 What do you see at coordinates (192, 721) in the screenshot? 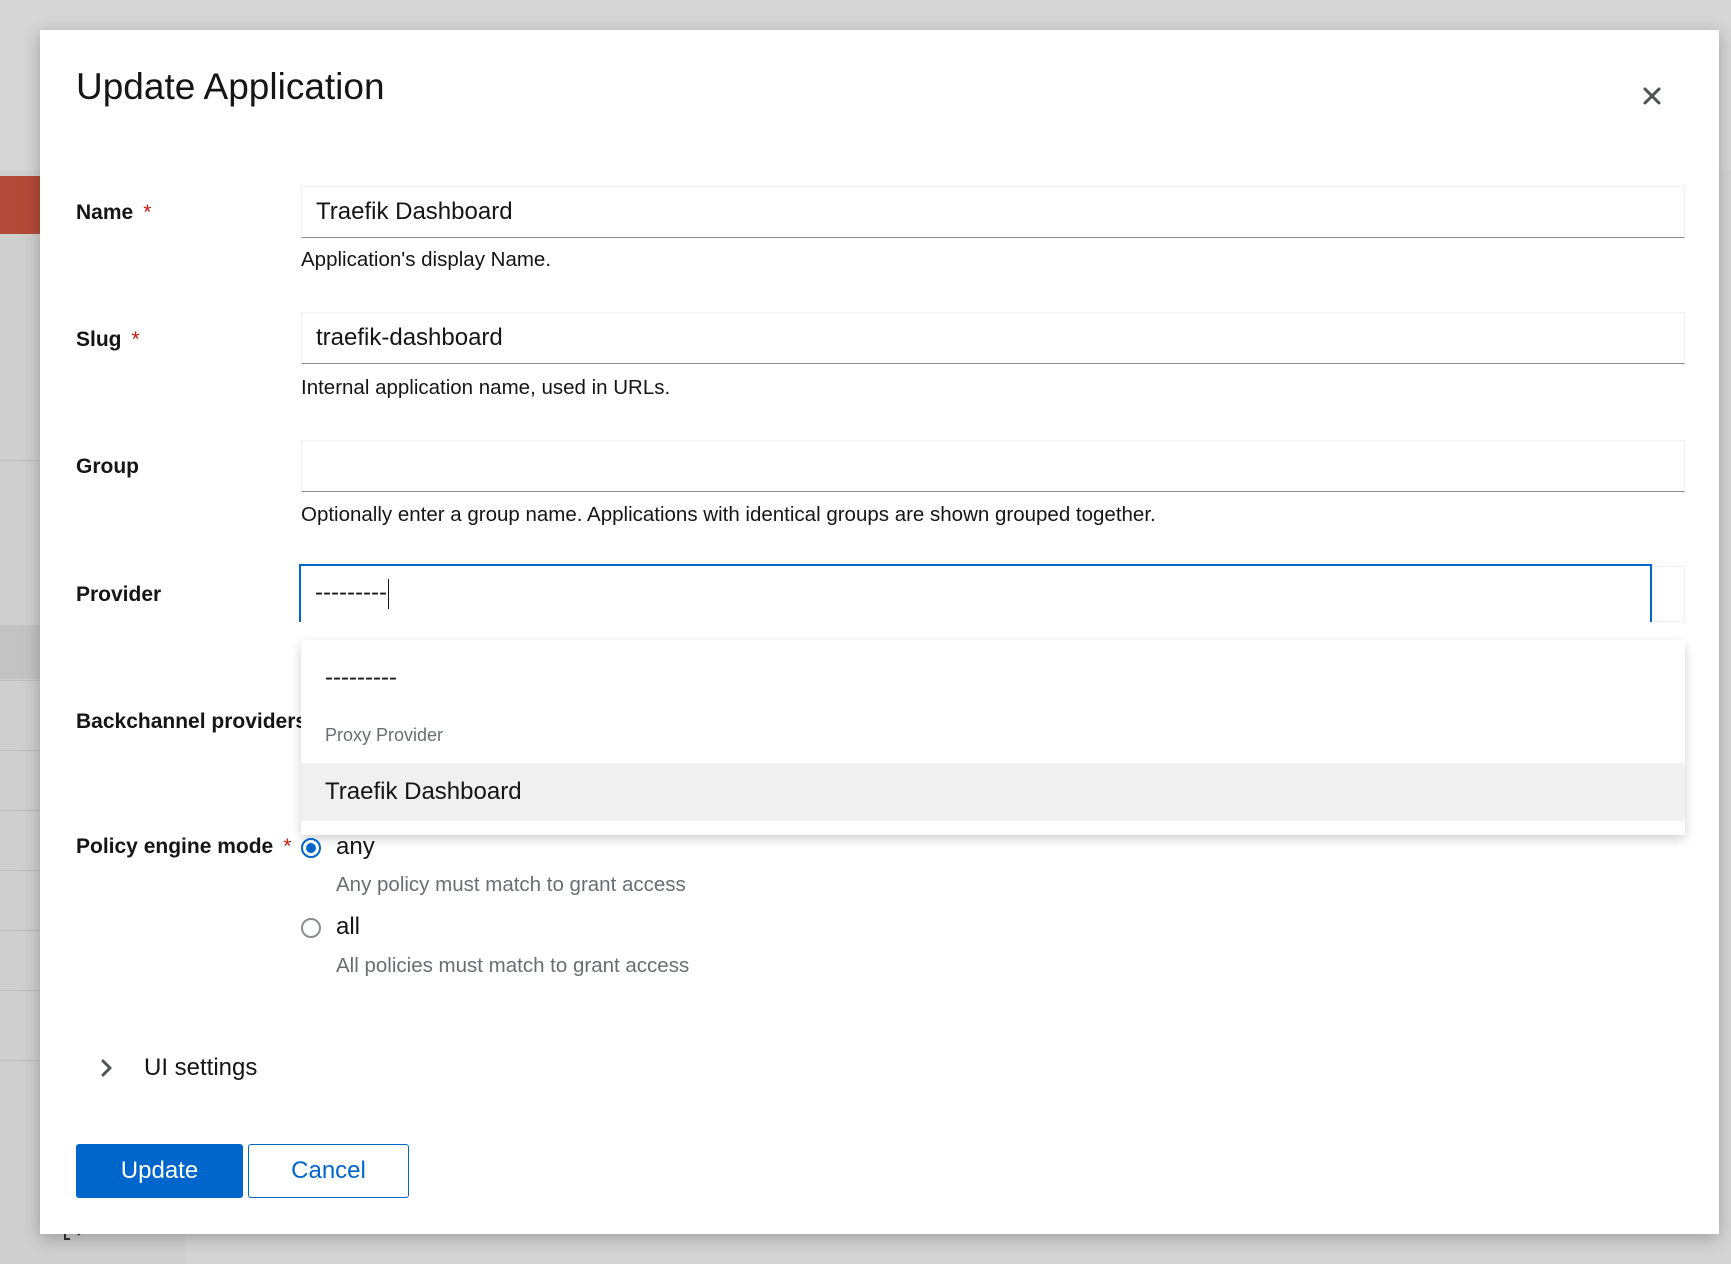
I see `backchannel-providers-label: Backchannel providers` at bounding box center [192, 721].